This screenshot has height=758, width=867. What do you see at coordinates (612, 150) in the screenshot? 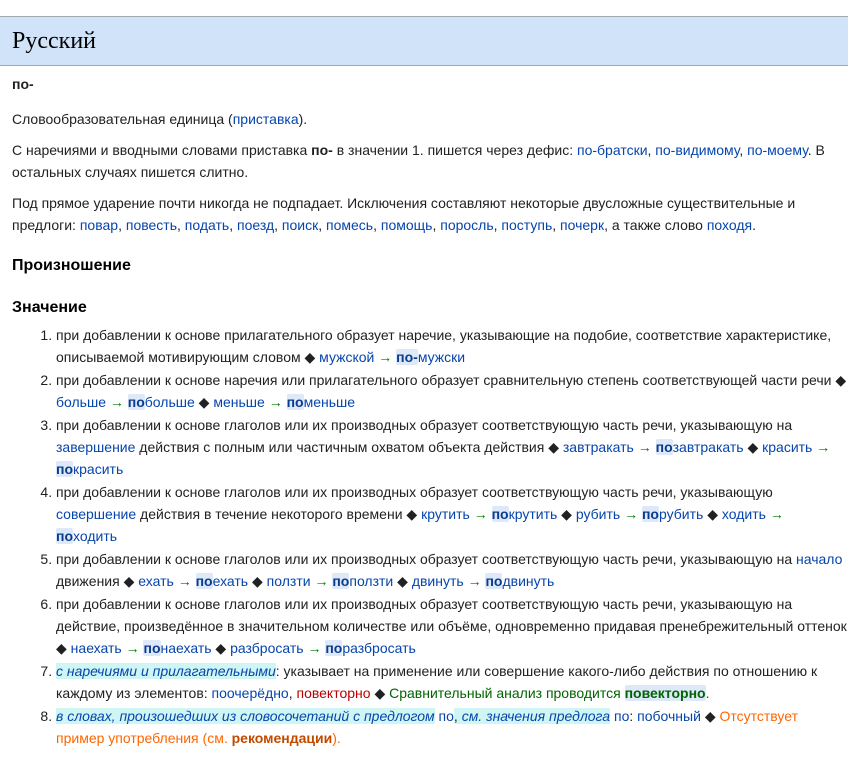
I see `link-po-bratski: по-братски` at bounding box center [612, 150].